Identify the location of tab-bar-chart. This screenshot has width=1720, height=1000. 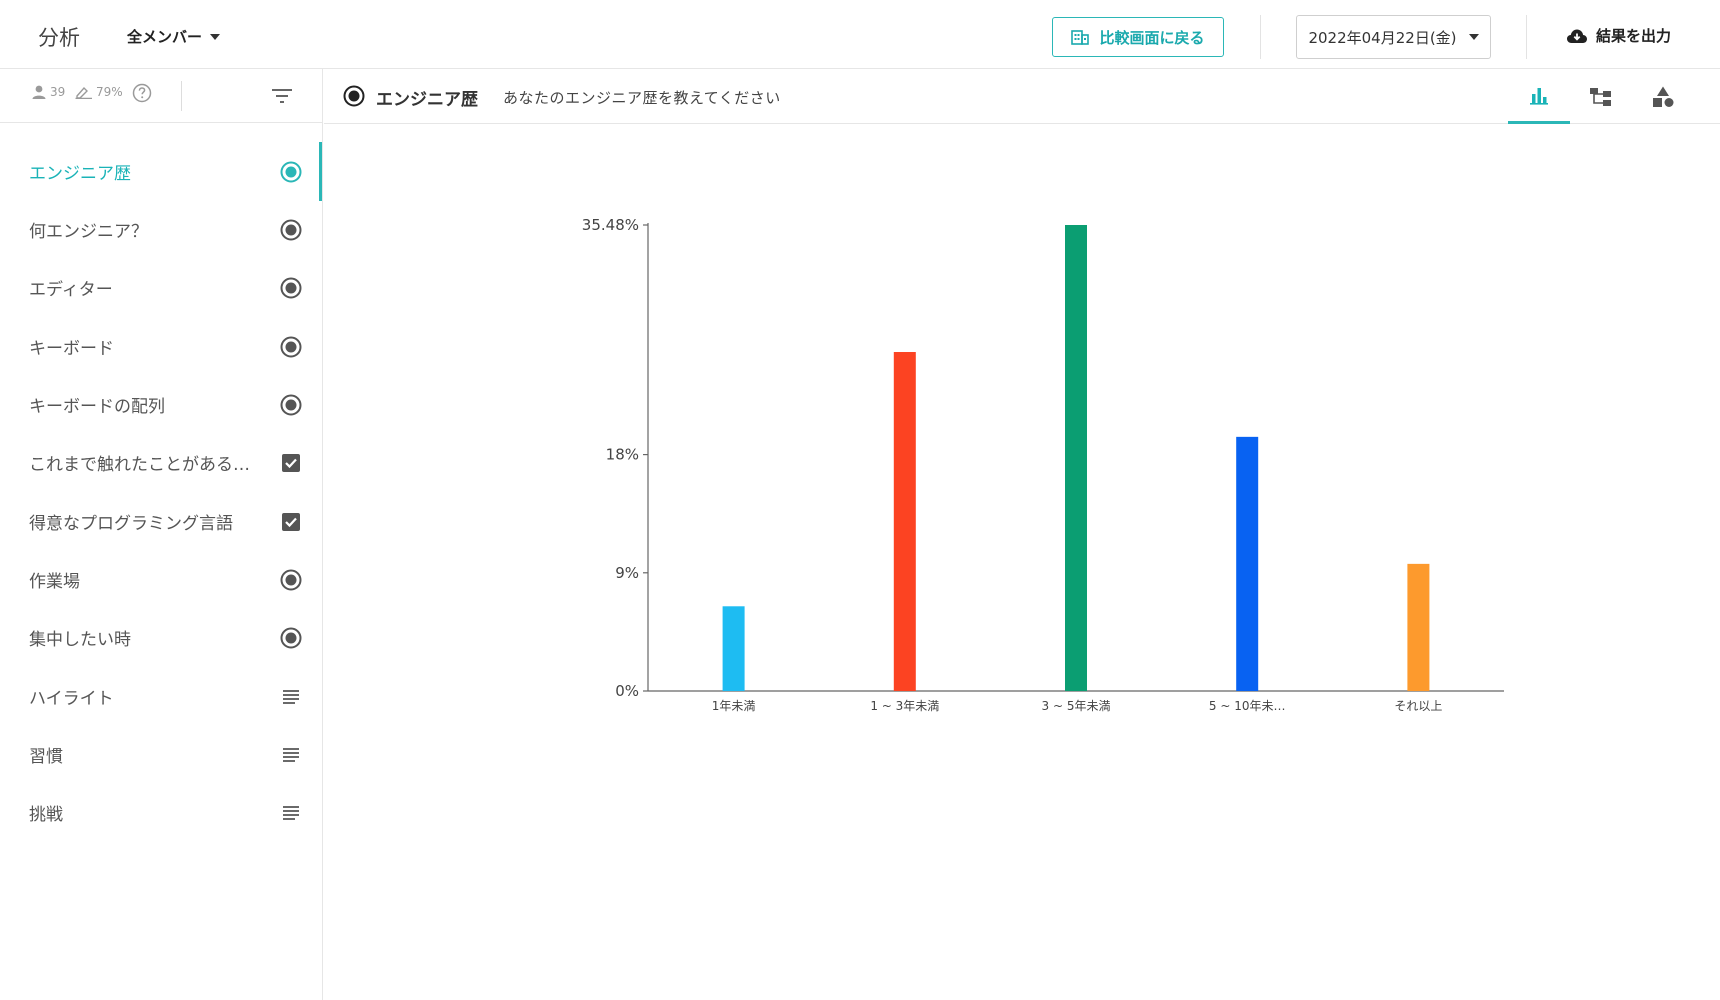
(1539, 96).